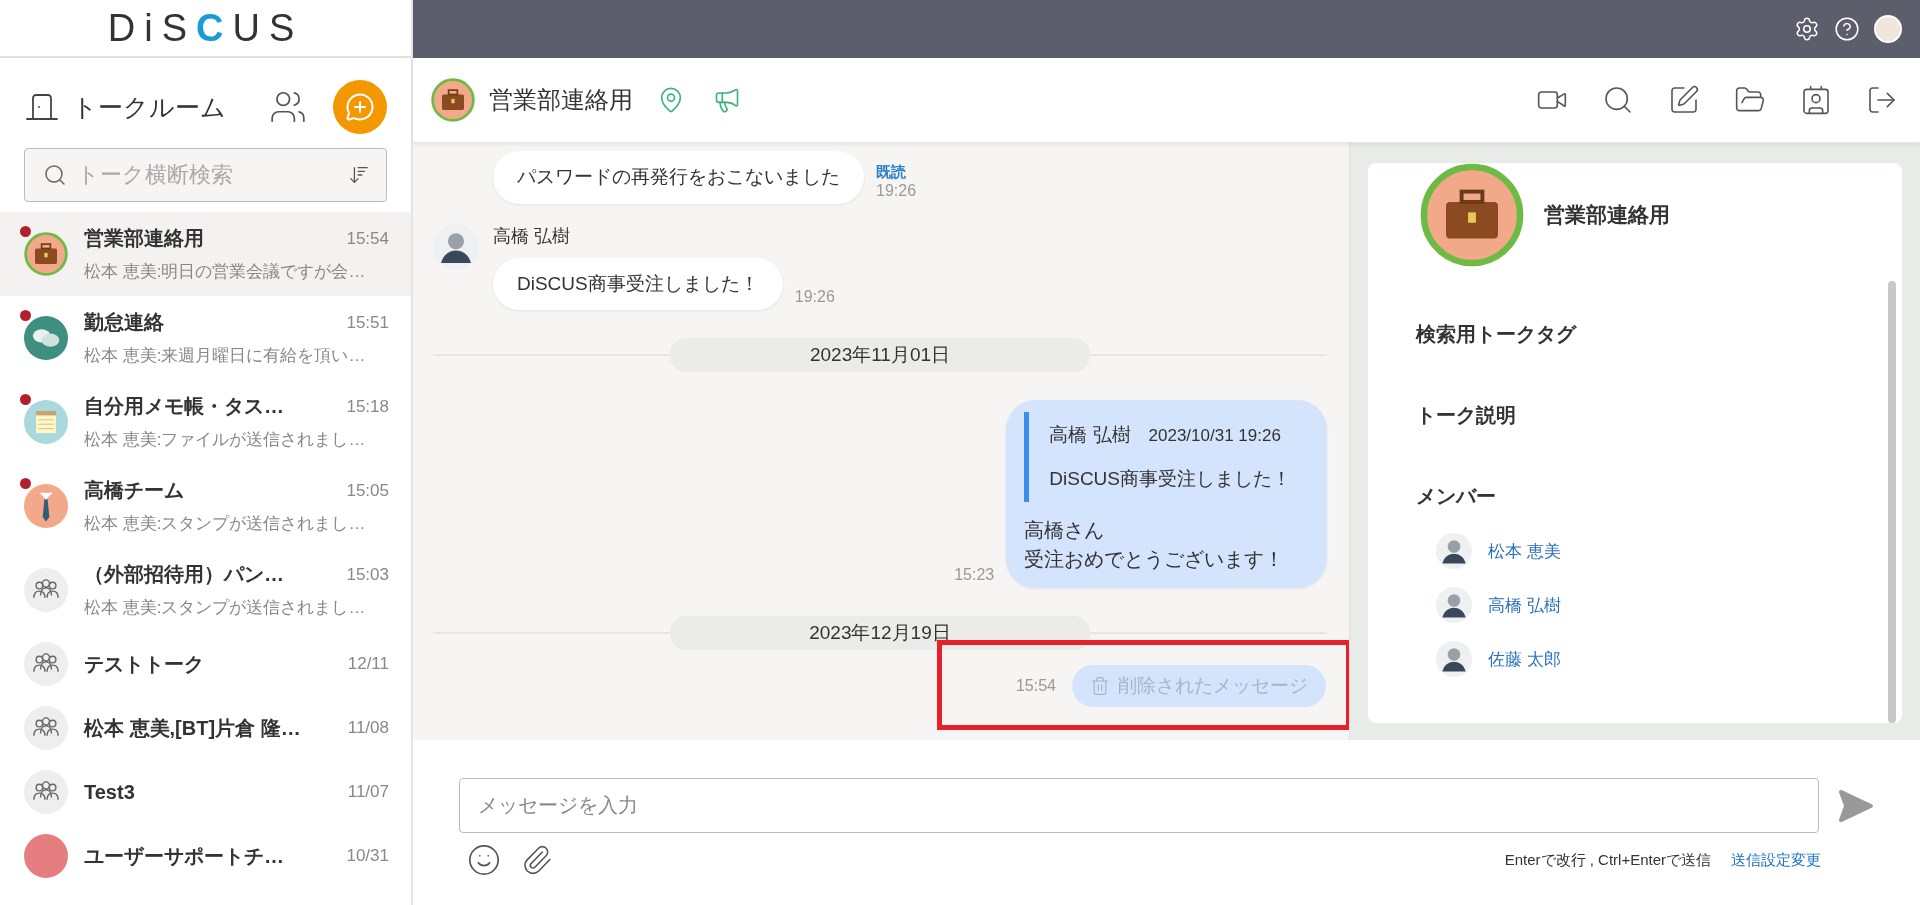 The height and width of the screenshot is (905, 1920). What do you see at coordinates (367, 490) in the screenshot?
I see `room-time: 15:05` at bounding box center [367, 490].